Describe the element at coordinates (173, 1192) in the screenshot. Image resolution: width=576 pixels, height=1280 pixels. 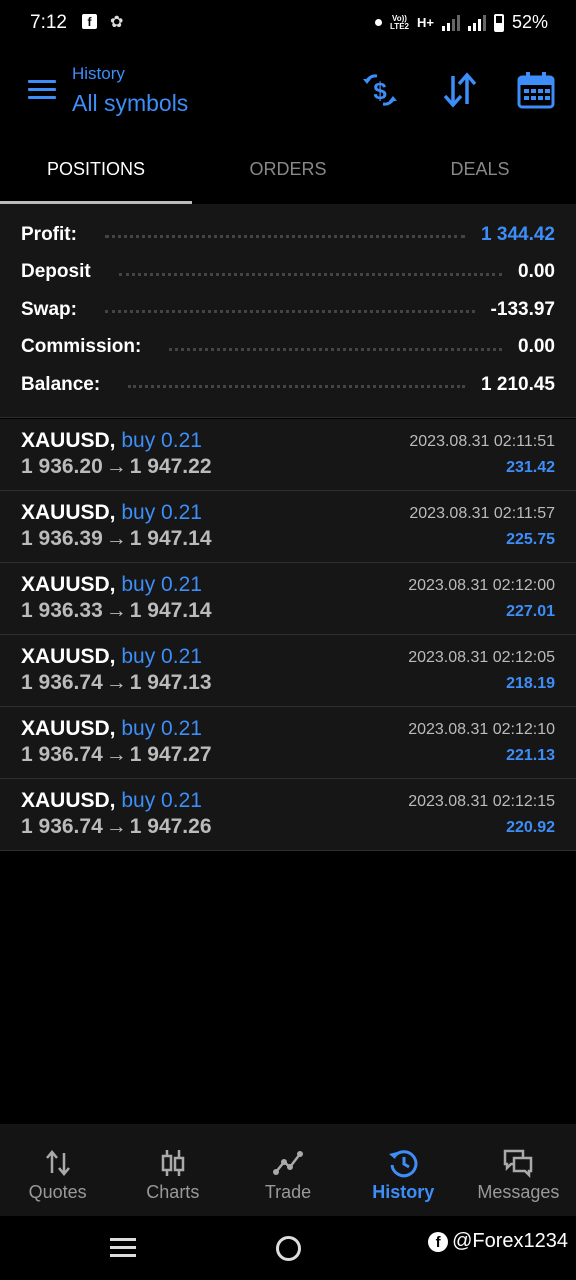
I see `nav-charts-label: Charts` at that location.